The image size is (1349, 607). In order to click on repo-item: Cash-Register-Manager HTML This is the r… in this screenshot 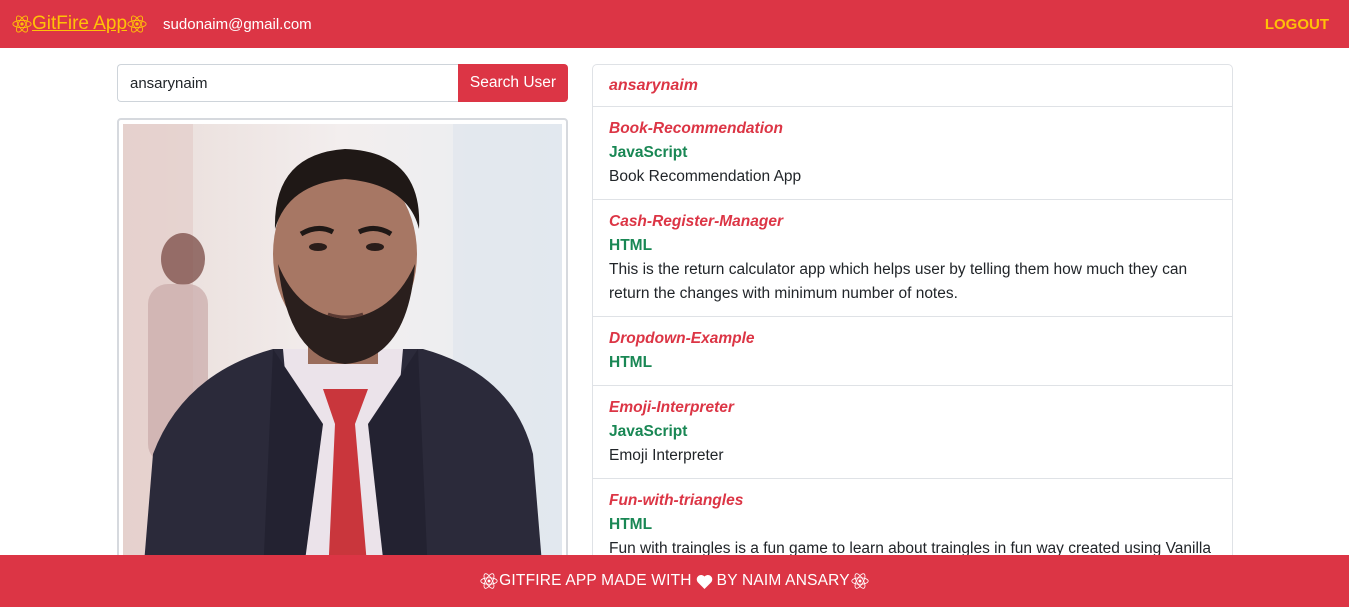, I will do `click(912, 258)`.